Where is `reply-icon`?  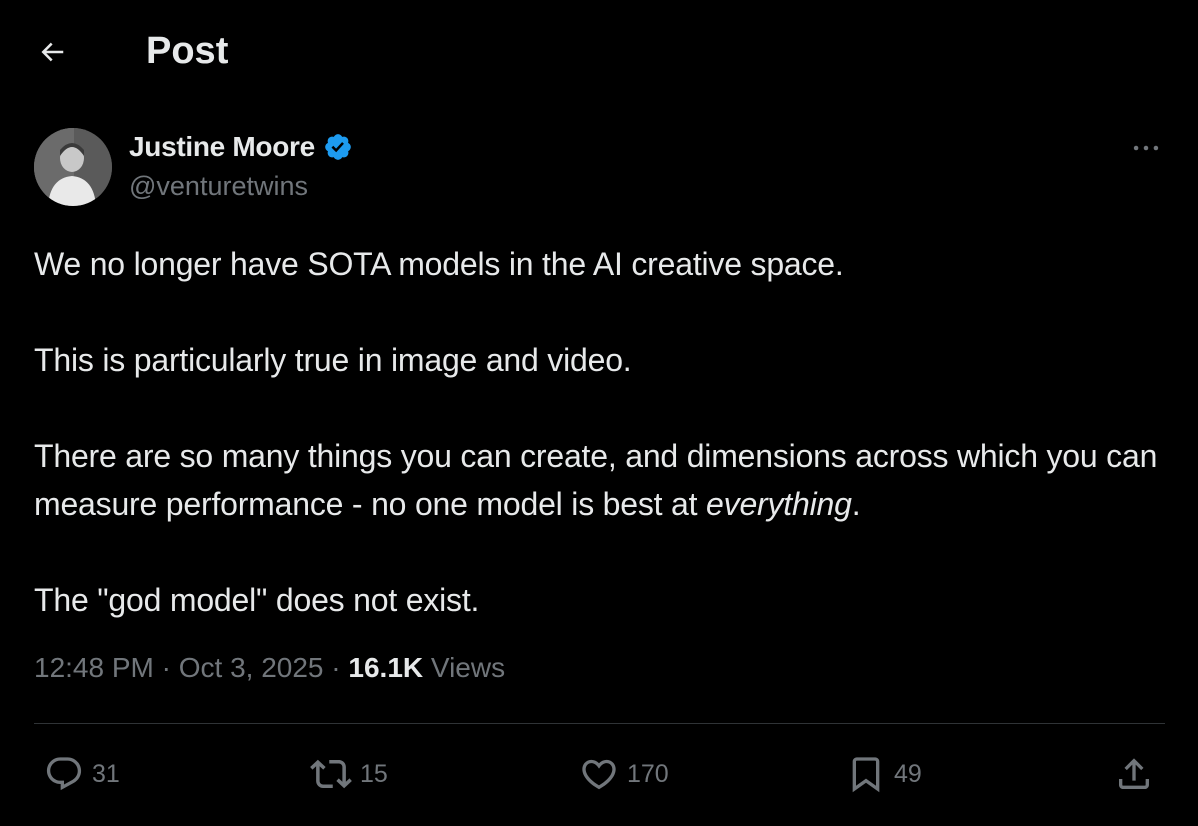
reply-icon is located at coordinates (64, 774).